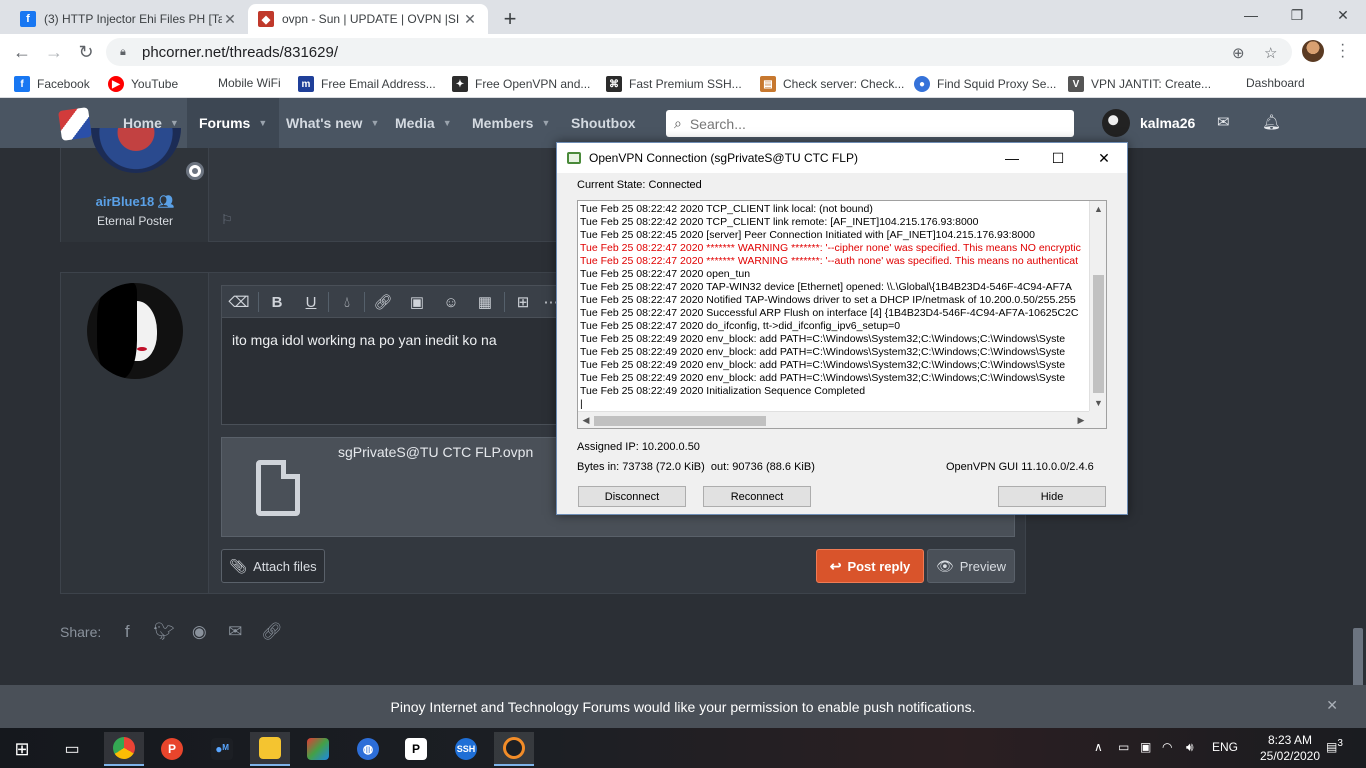  What do you see at coordinates (164, 632) in the screenshot?
I see `twitter-share-icon: 🐦︎` at bounding box center [164, 632].